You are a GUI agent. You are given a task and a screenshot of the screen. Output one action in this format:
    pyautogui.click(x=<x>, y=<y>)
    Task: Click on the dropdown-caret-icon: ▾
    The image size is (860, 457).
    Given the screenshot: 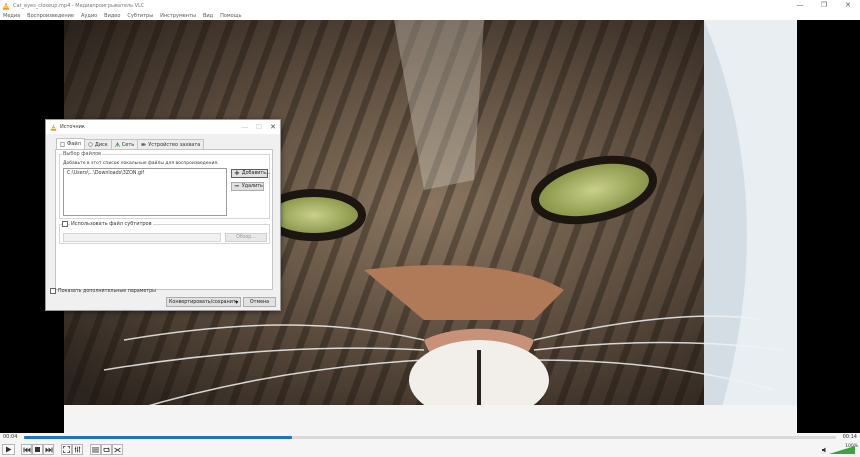 What is the action you would take?
    pyautogui.click(x=236, y=302)
    